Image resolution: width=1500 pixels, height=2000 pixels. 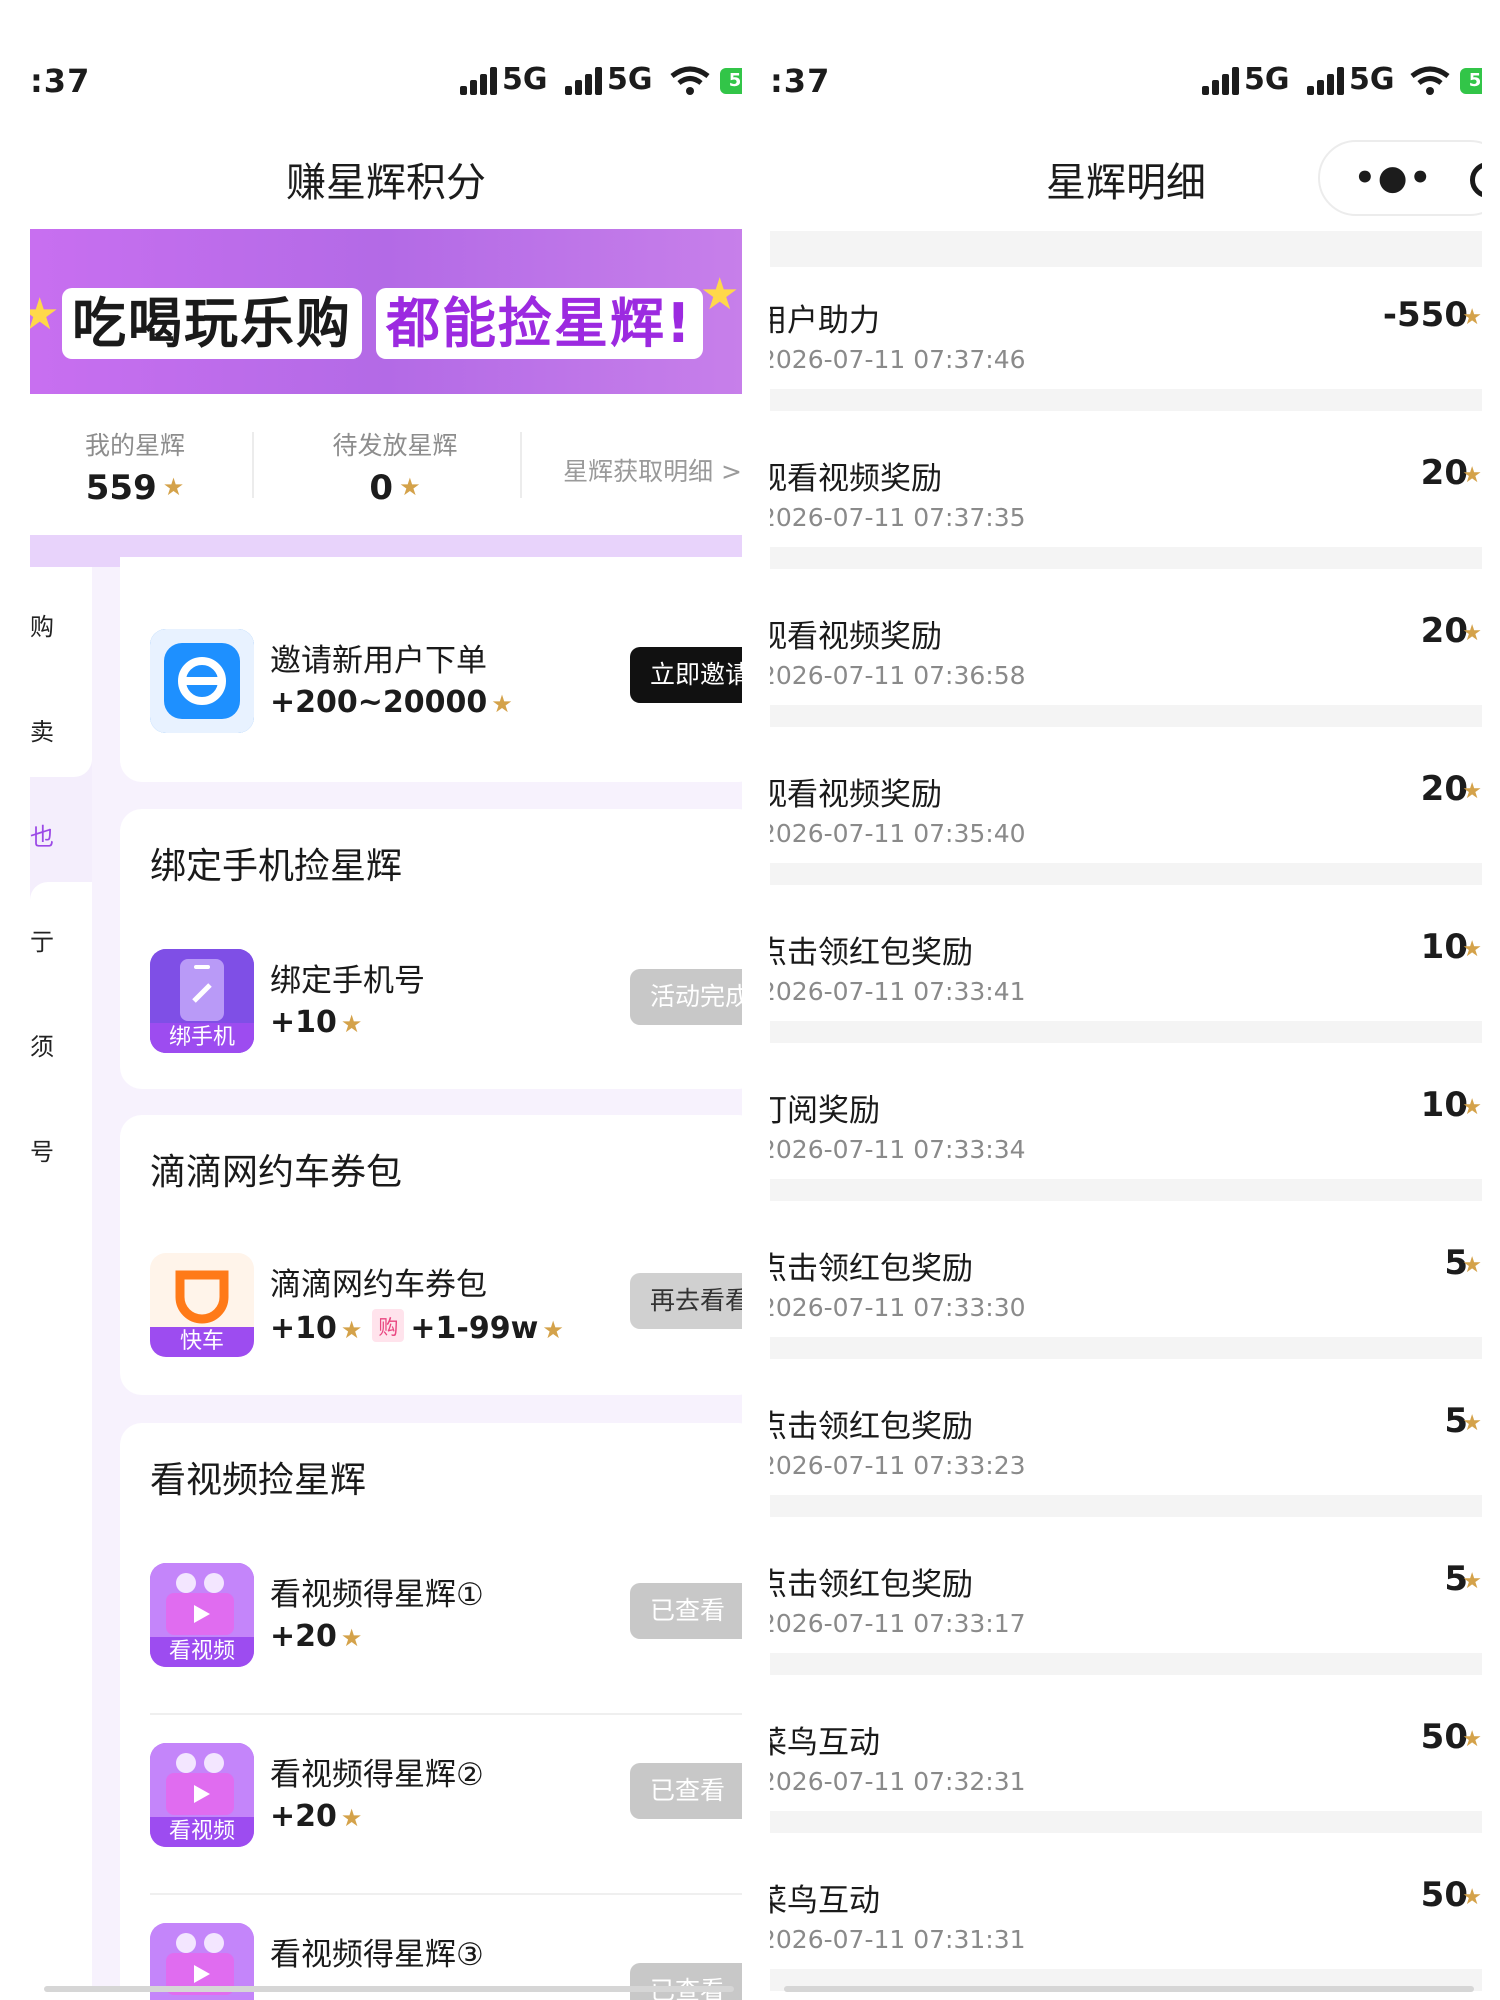 I want to click on signal-2: 5G, so click(x=1351, y=79).